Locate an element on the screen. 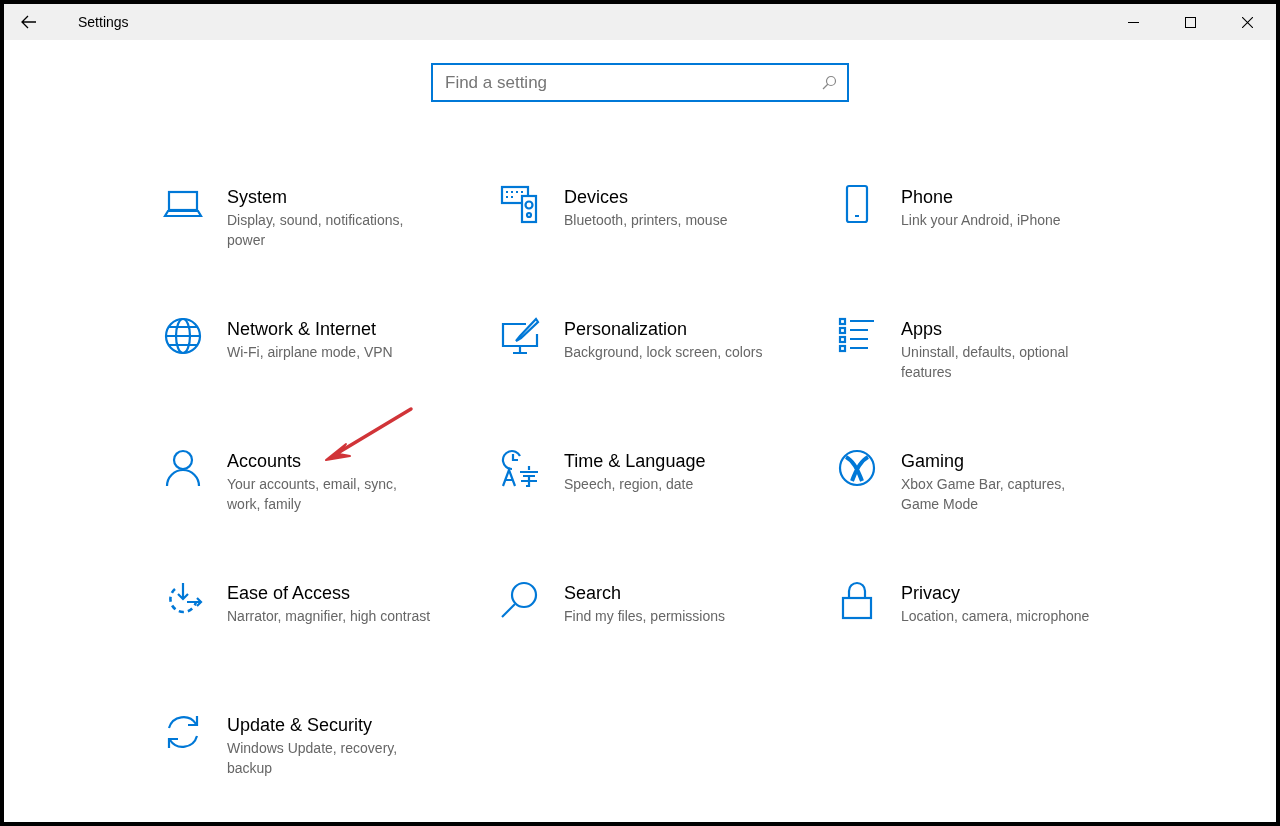 This screenshot has width=1280, height=826. settings-category: Gaming Xbox Game Bar, captures, Game Mode is located at coordinates (987, 493).